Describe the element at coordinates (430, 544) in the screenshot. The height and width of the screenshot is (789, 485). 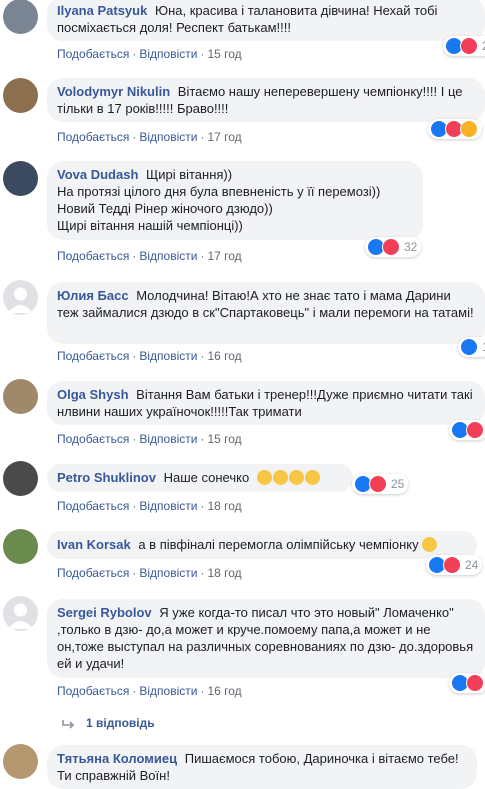
I see `smile-emoji-icon` at that location.